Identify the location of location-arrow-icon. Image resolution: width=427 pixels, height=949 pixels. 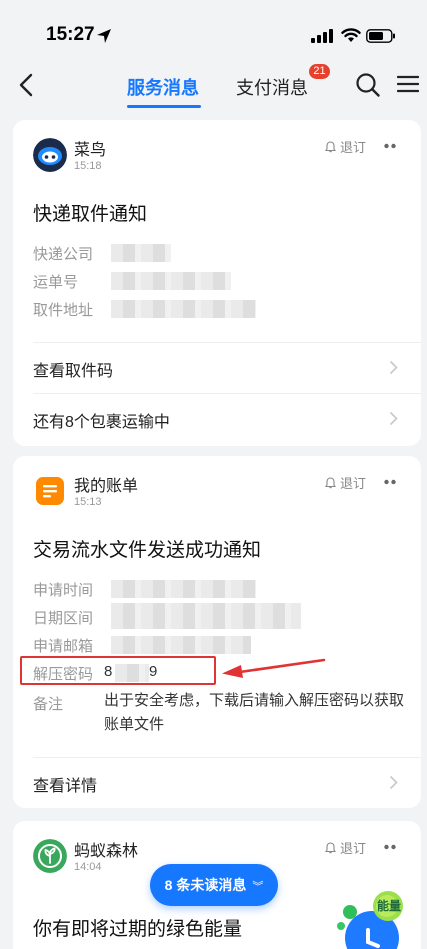
(104, 36).